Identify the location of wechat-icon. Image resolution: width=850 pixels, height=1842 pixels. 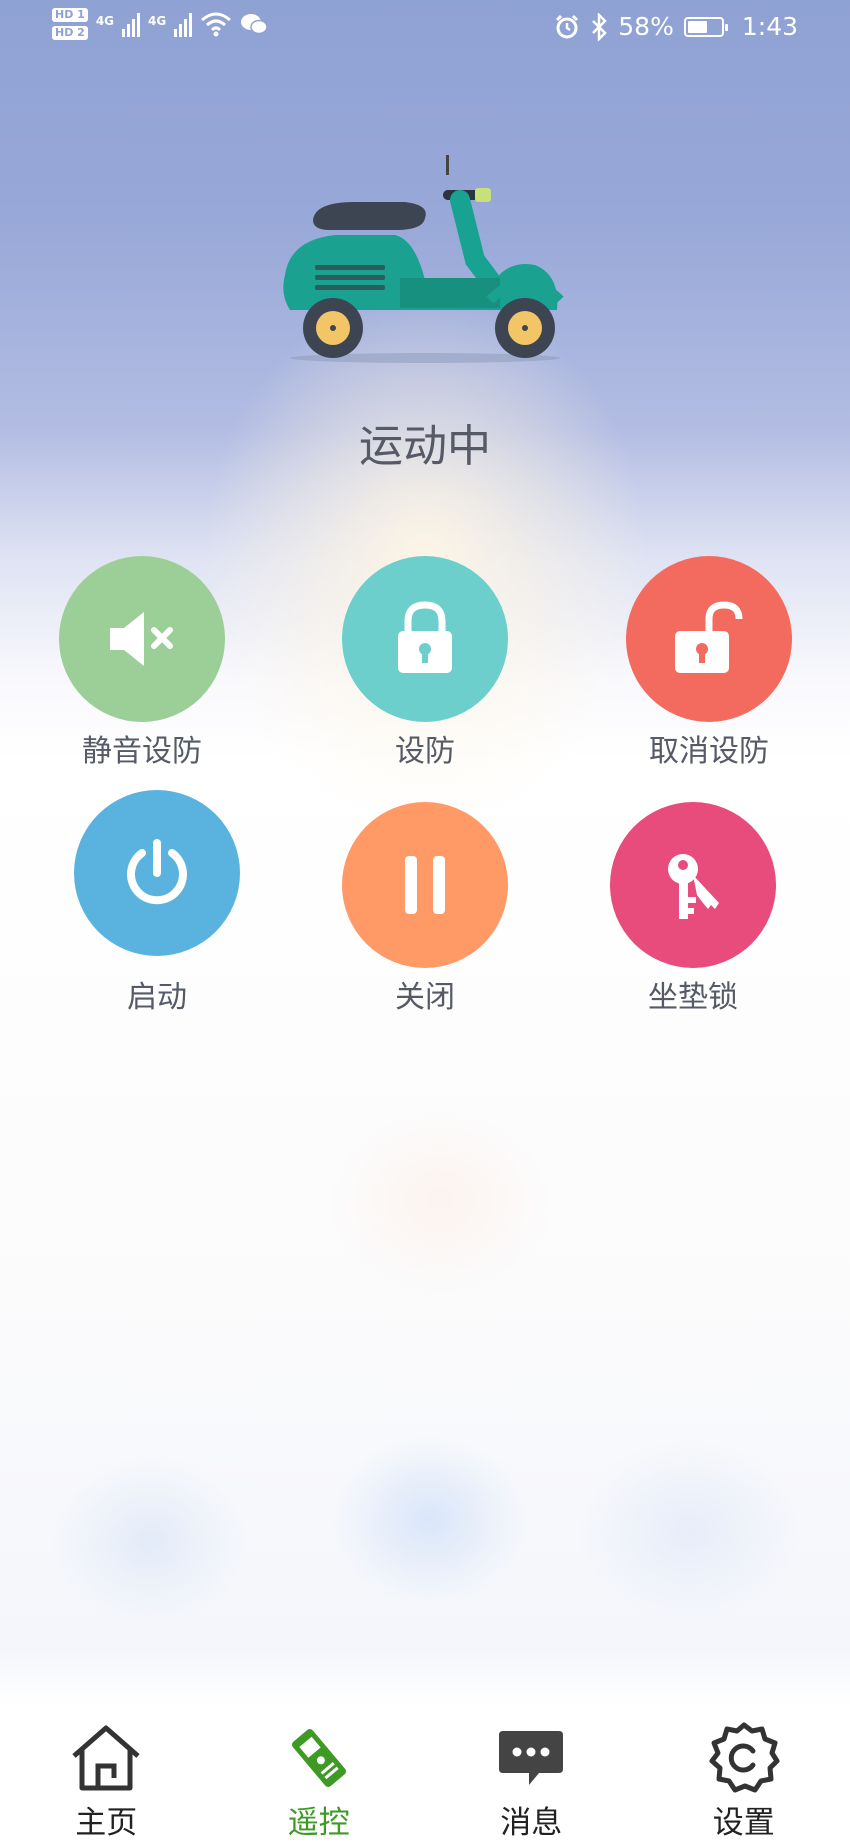
(254, 24).